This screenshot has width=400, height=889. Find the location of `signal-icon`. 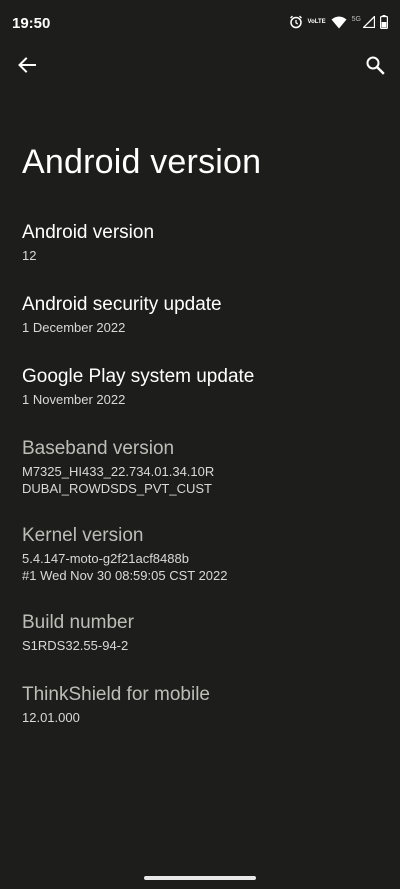

signal-icon is located at coordinates (369, 22).